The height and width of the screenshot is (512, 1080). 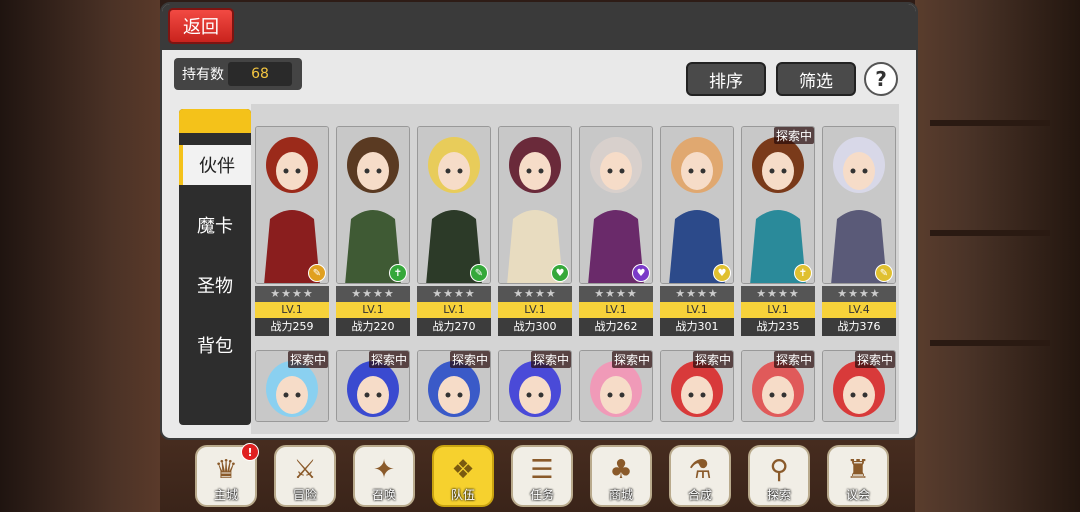 What do you see at coordinates (816, 79) in the screenshot?
I see `filter-button: 筛选` at bounding box center [816, 79].